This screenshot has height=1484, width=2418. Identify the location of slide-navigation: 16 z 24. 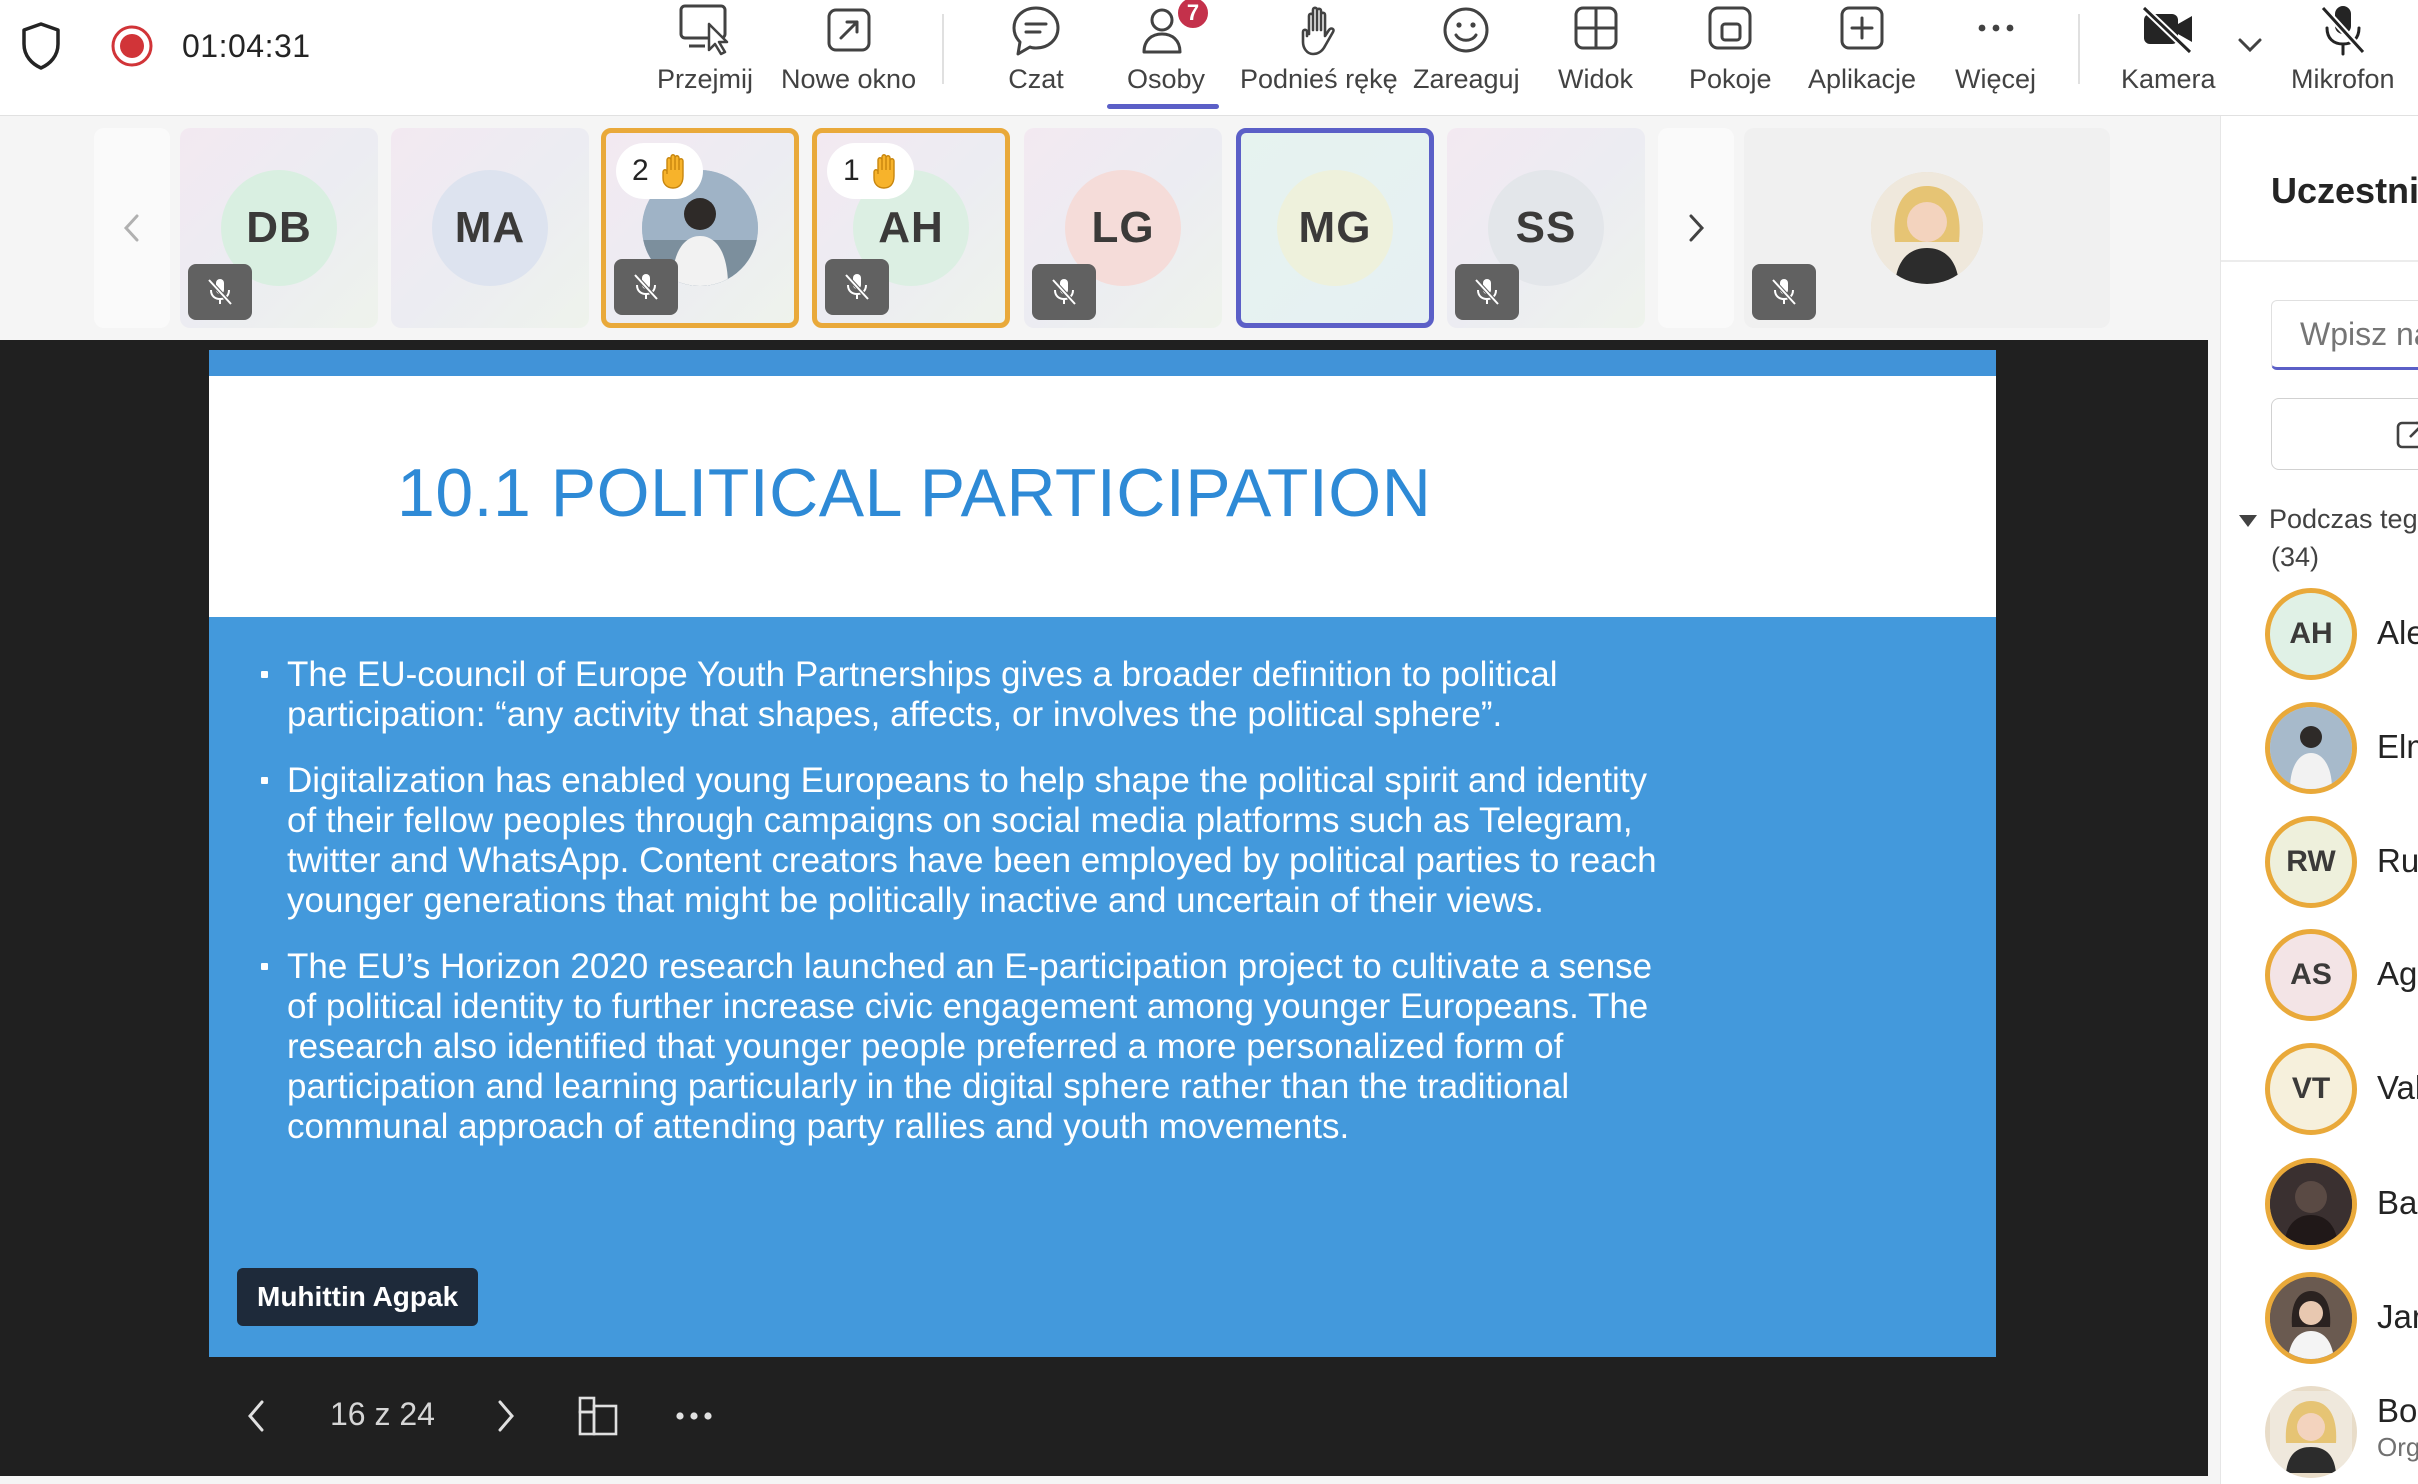
(400, 1414).